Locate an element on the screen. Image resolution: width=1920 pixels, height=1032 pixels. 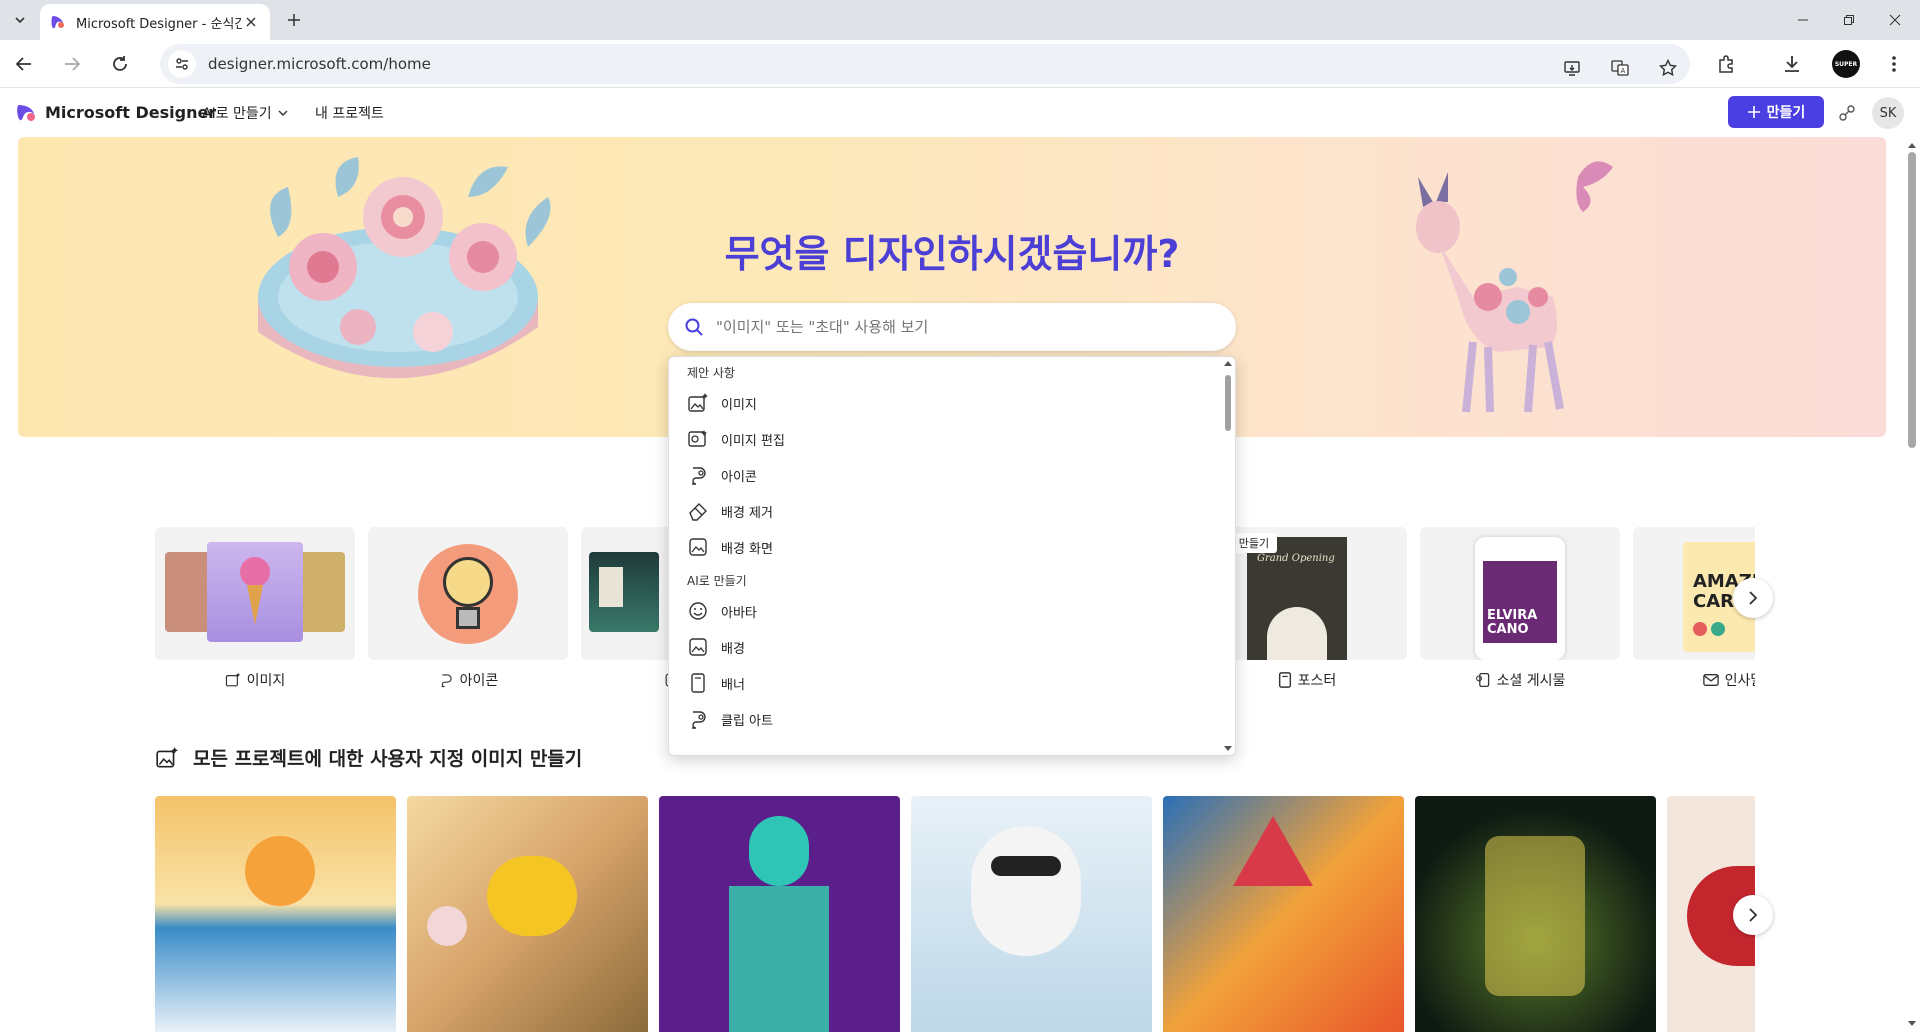
profile-avatar: SUPER is located at coordinates (1846, 64).